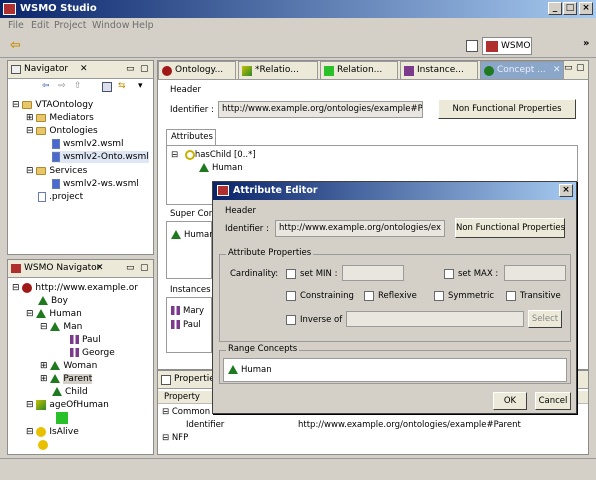  I want to click on link-editor-icon: ⇆, so click(122, 86).